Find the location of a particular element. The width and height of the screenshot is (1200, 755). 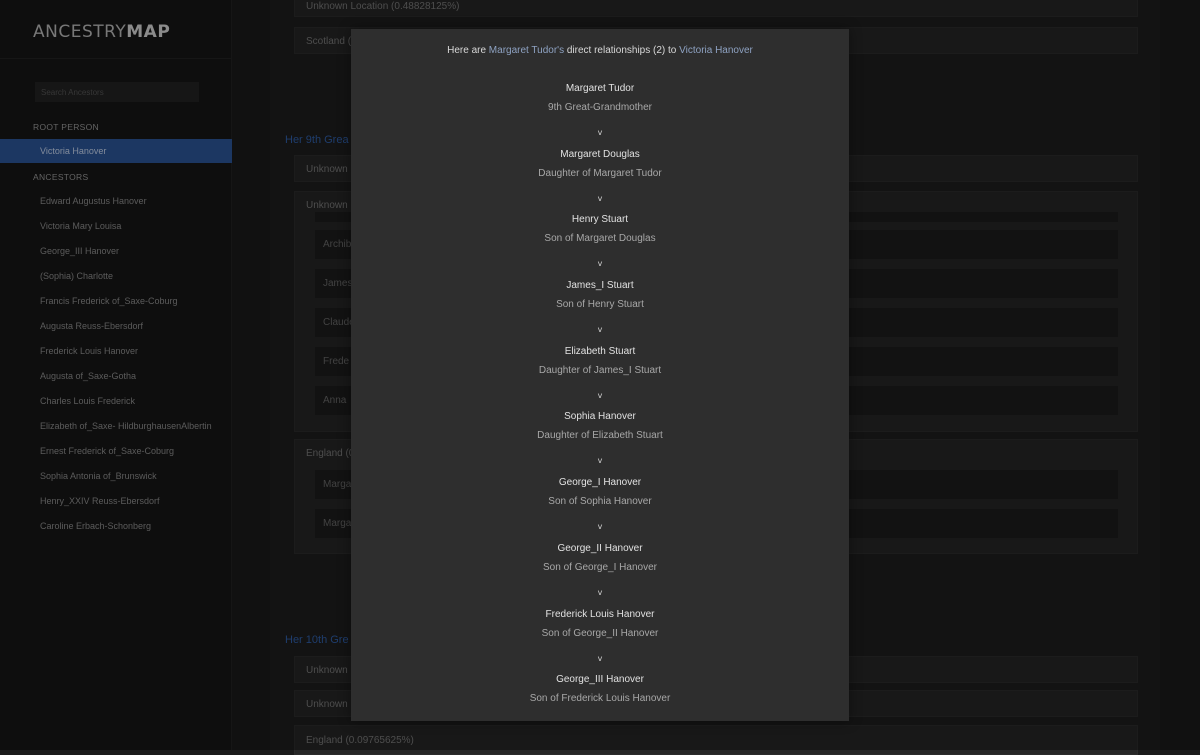

chain-node-name: James_I Stuart is located at coordinates (600, 286).